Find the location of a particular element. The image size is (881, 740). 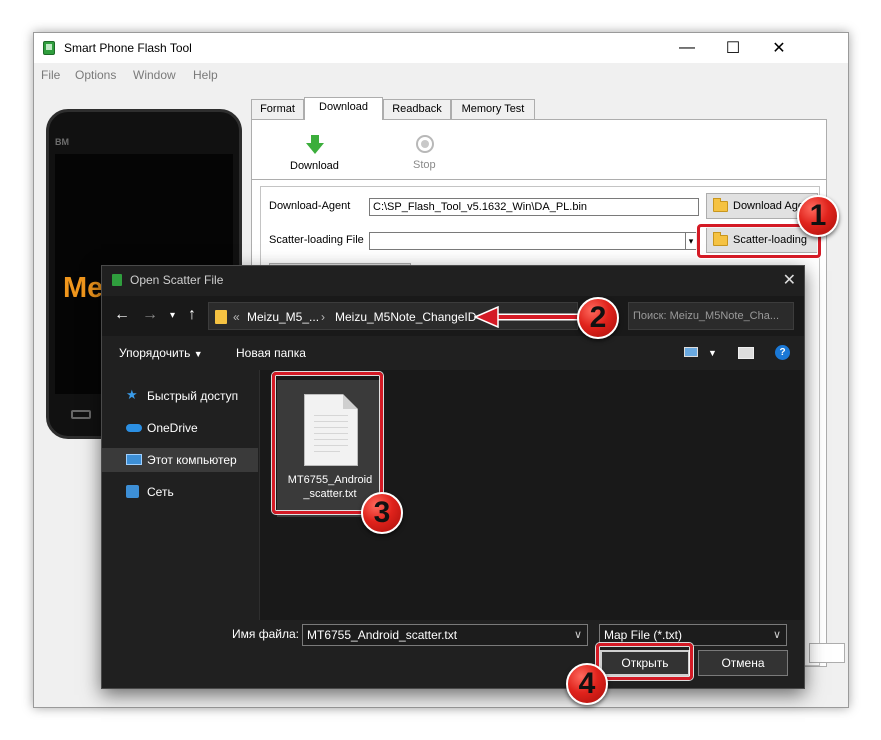

up-arrow-icon: ↑ is located at coordinates (192, 315).